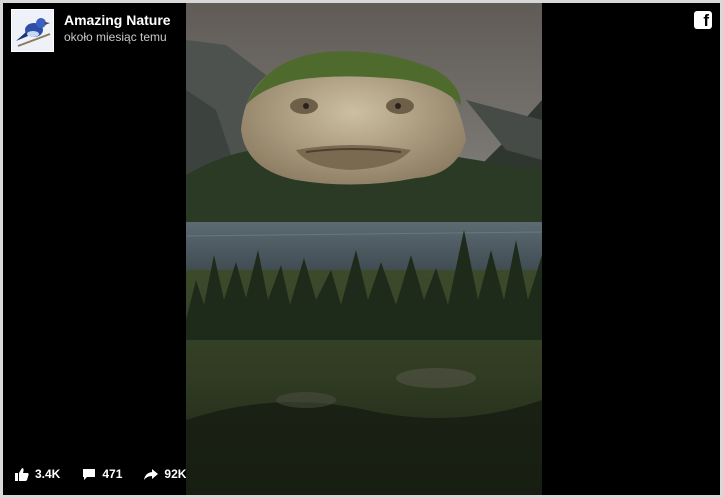  What do you see at coordinates (117, 20) in the screenshot?
I see `page-name: Amazing Nature` at bounding box center [117, 20].